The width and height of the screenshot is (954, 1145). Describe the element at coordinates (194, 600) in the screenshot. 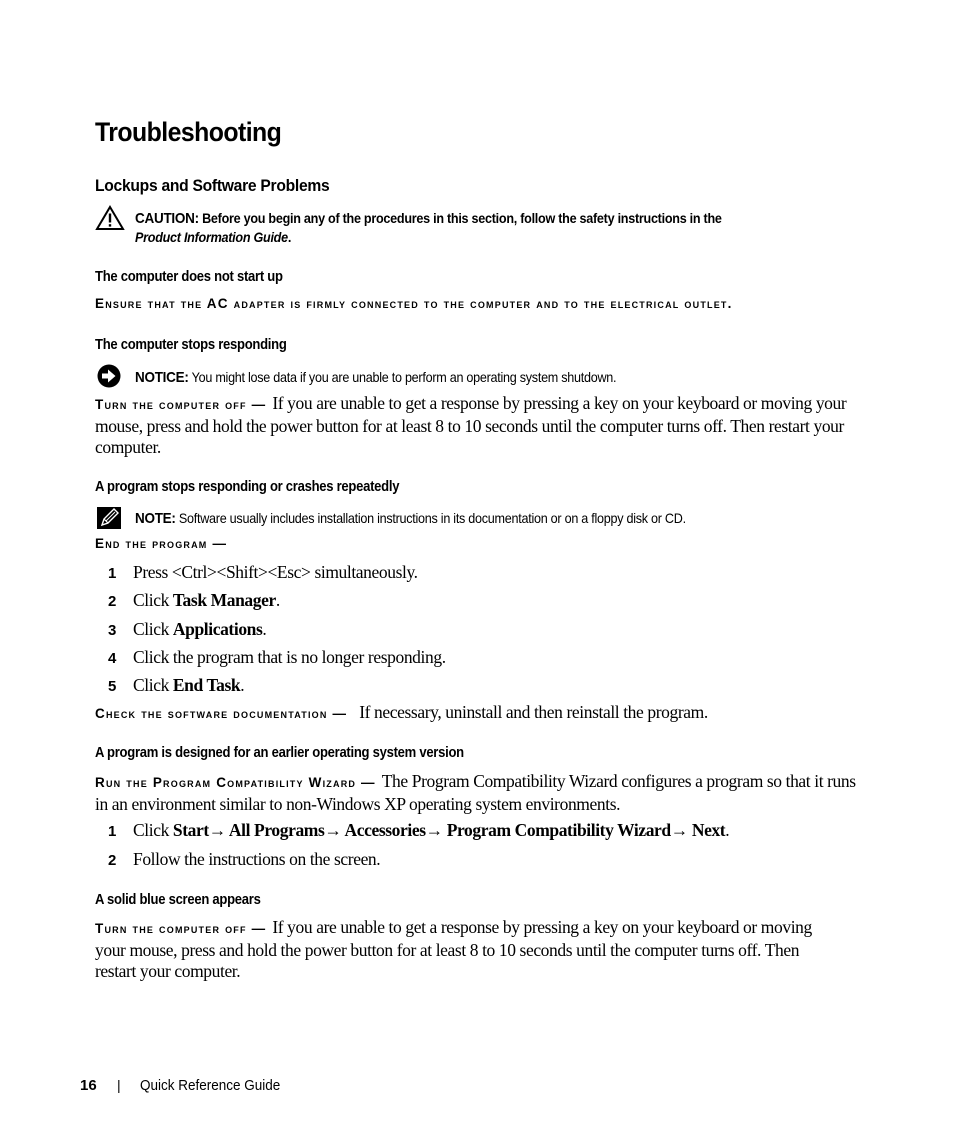

I see `list-item: 2 Click Task Manager.` at that location.